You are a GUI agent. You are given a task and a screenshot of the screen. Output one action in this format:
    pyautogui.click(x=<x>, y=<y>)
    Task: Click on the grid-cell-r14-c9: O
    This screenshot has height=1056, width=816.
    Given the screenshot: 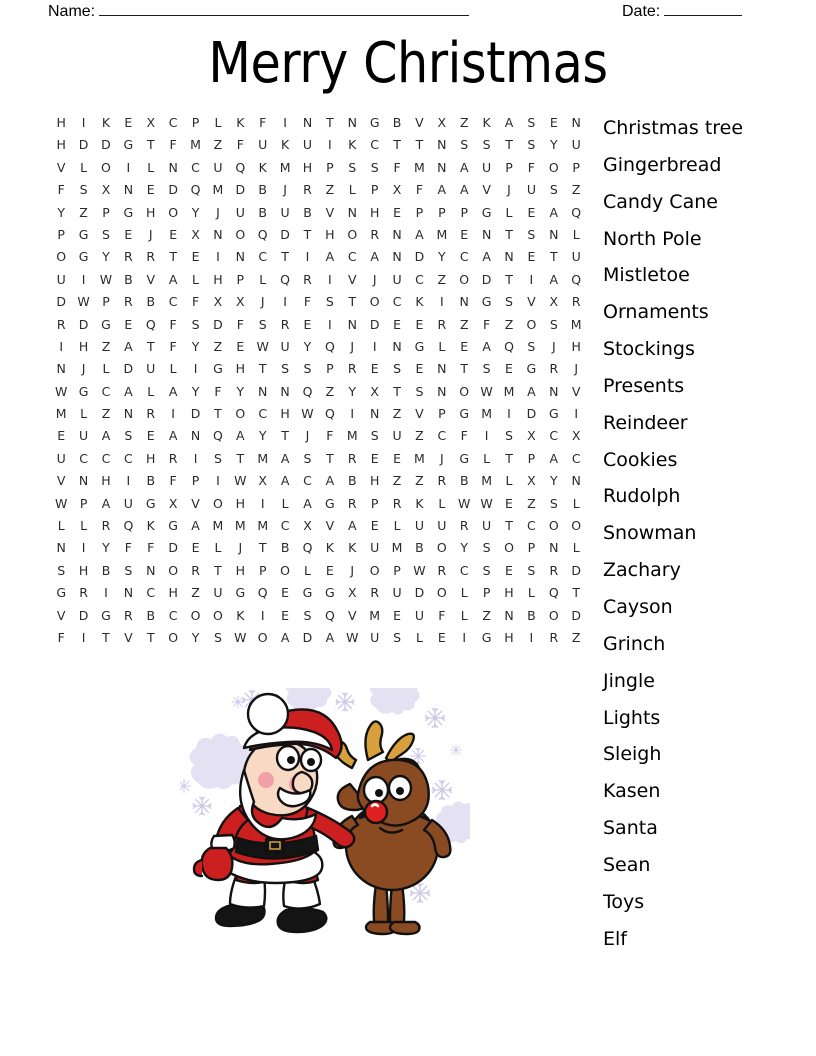 What is the action you would take?
    pyautogui.click(x=240, y=414)
    